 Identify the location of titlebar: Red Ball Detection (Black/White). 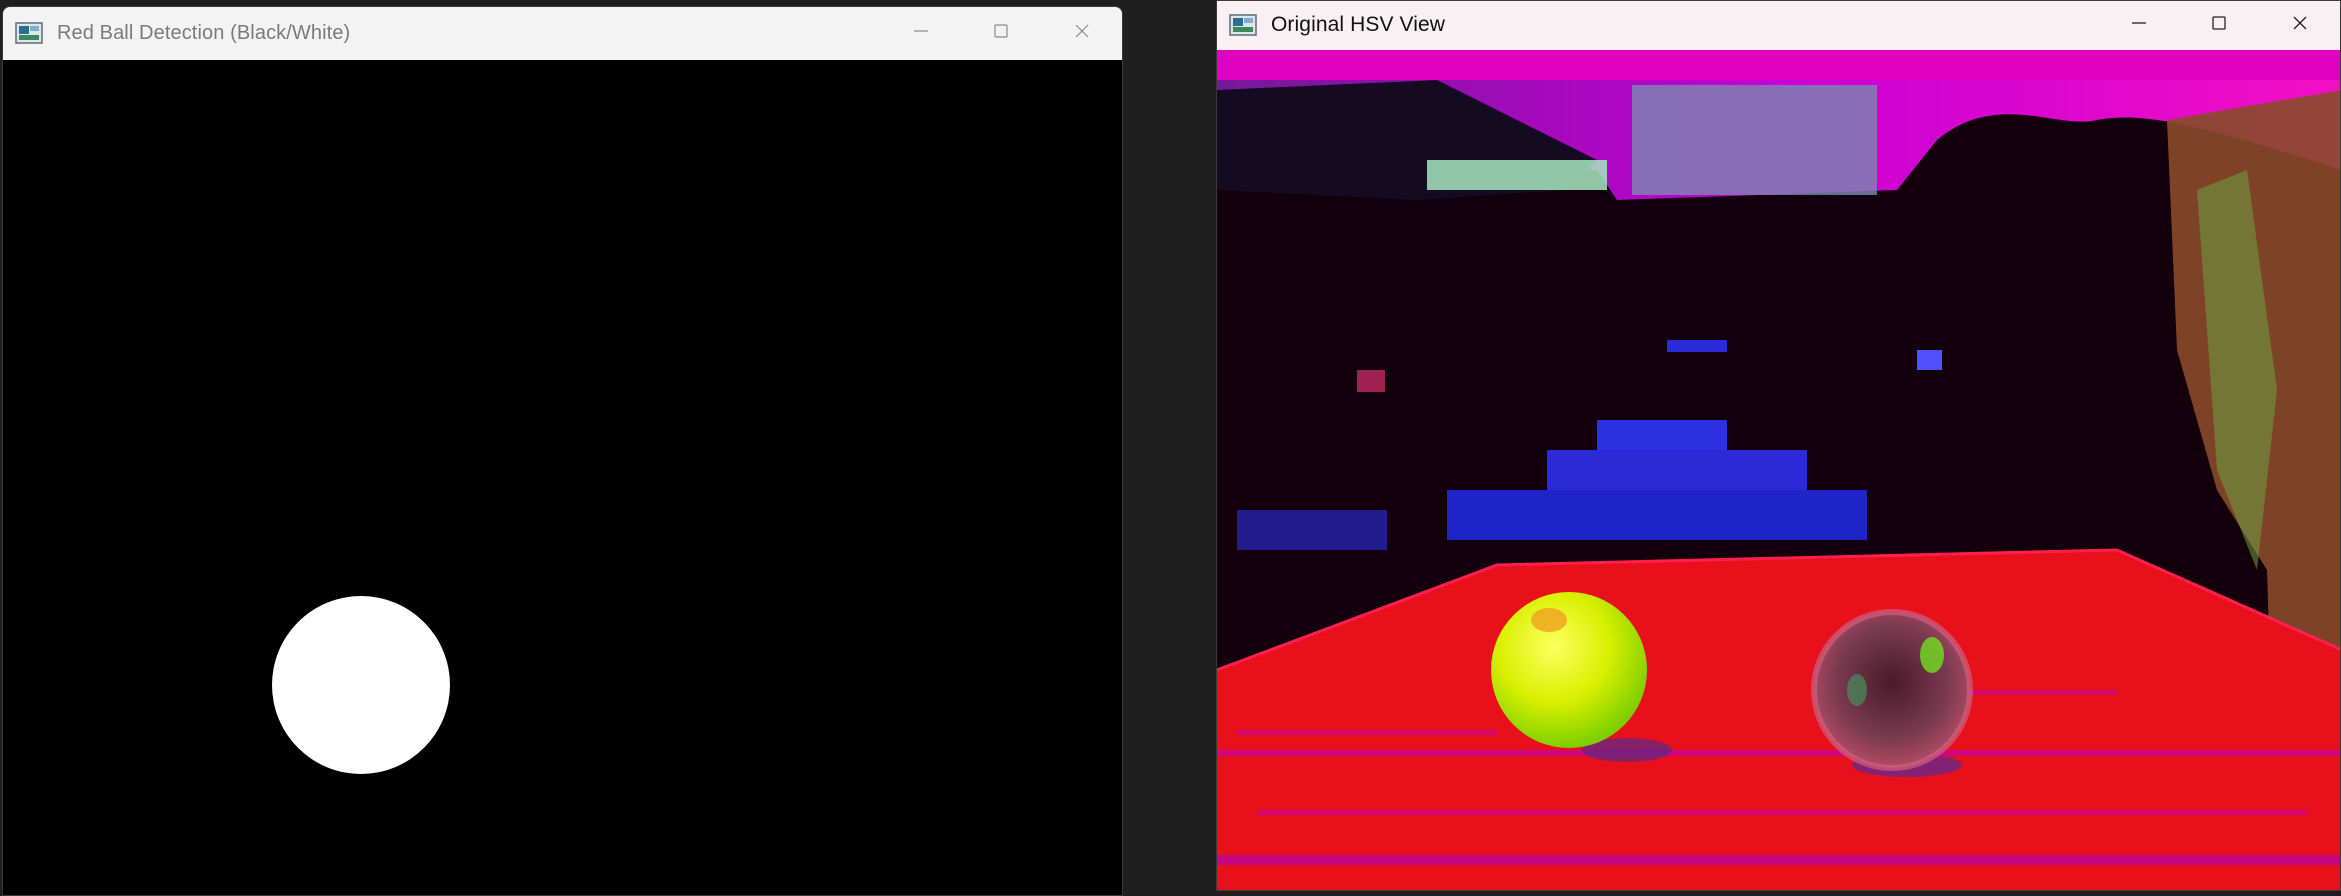
(562, 33).